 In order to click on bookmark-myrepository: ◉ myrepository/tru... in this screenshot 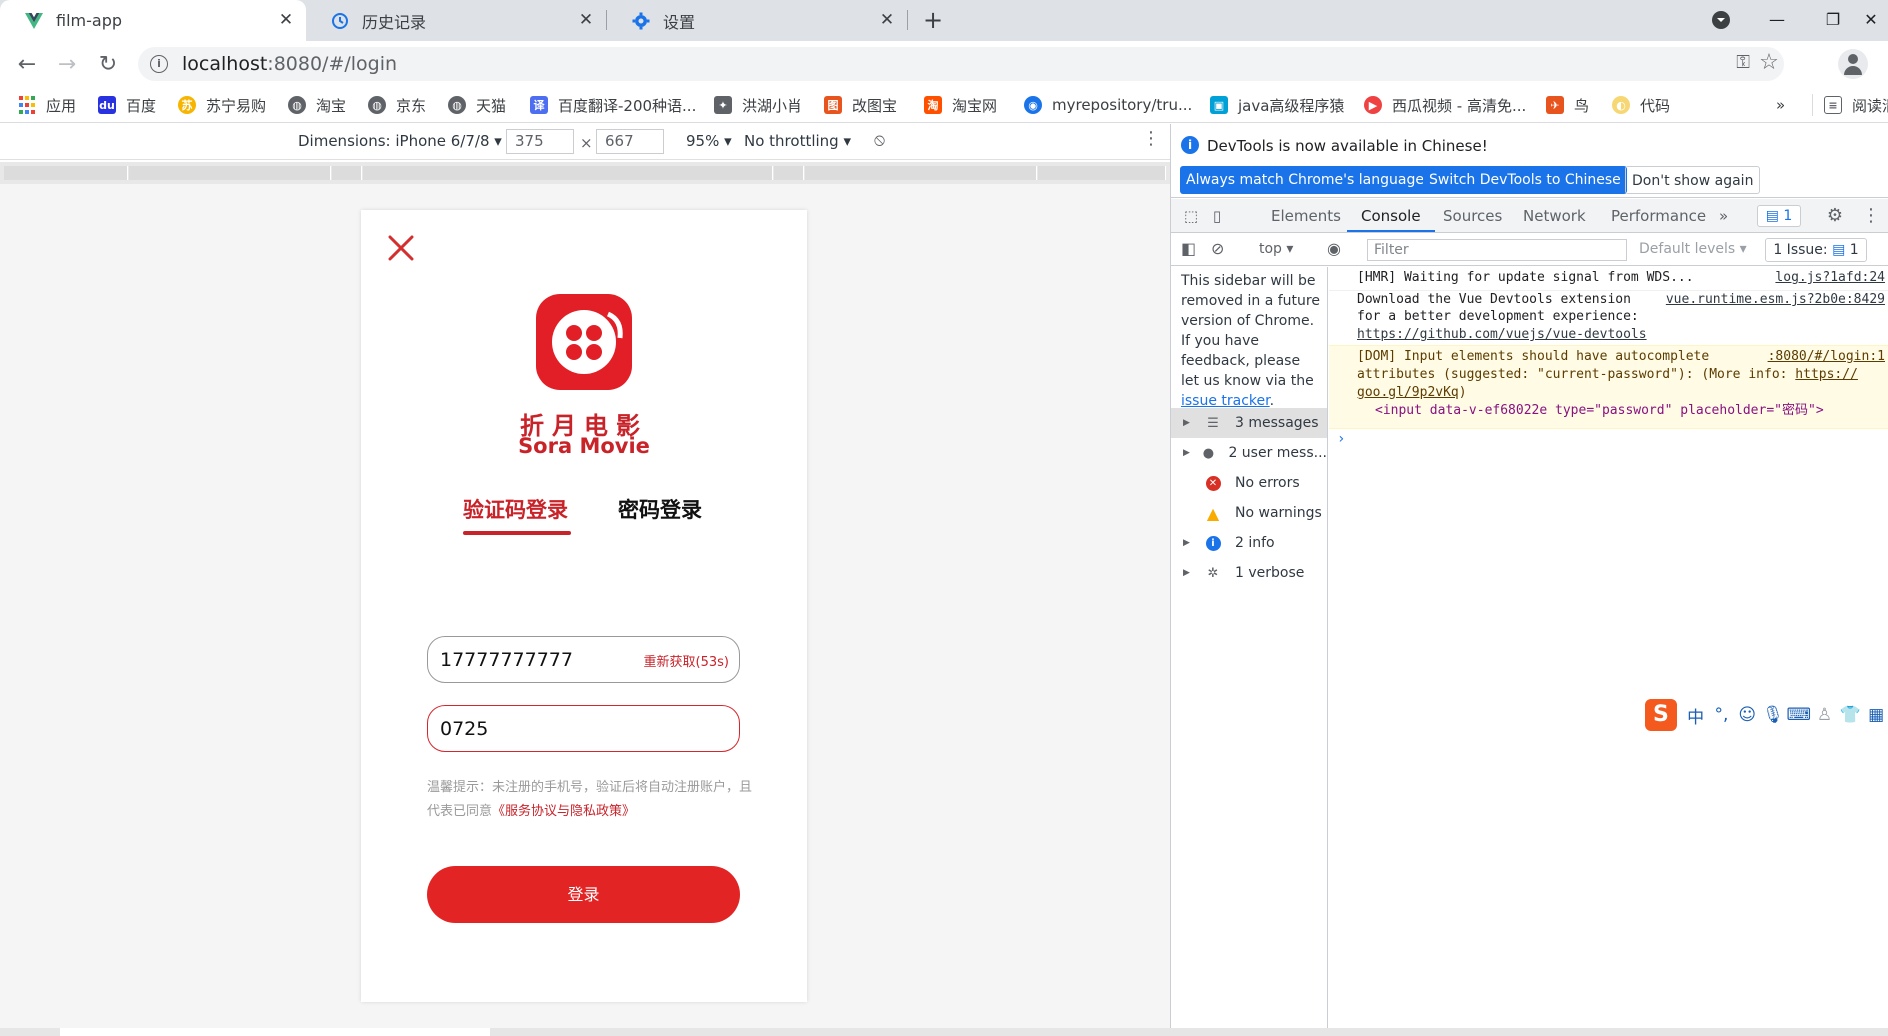, I will do `click(1108, 105)`.